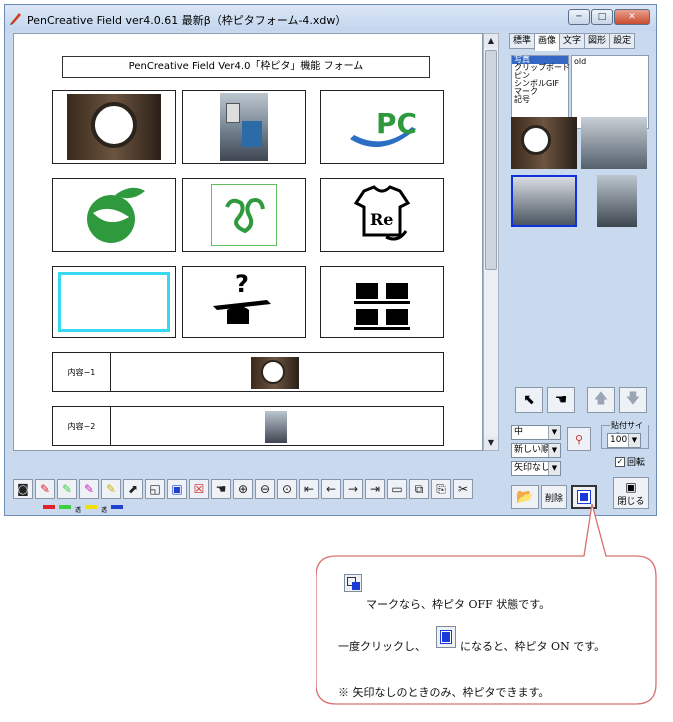 This screenshot has height=722, width=673. I want to click on minimize-button: ─, so click(579, 17).